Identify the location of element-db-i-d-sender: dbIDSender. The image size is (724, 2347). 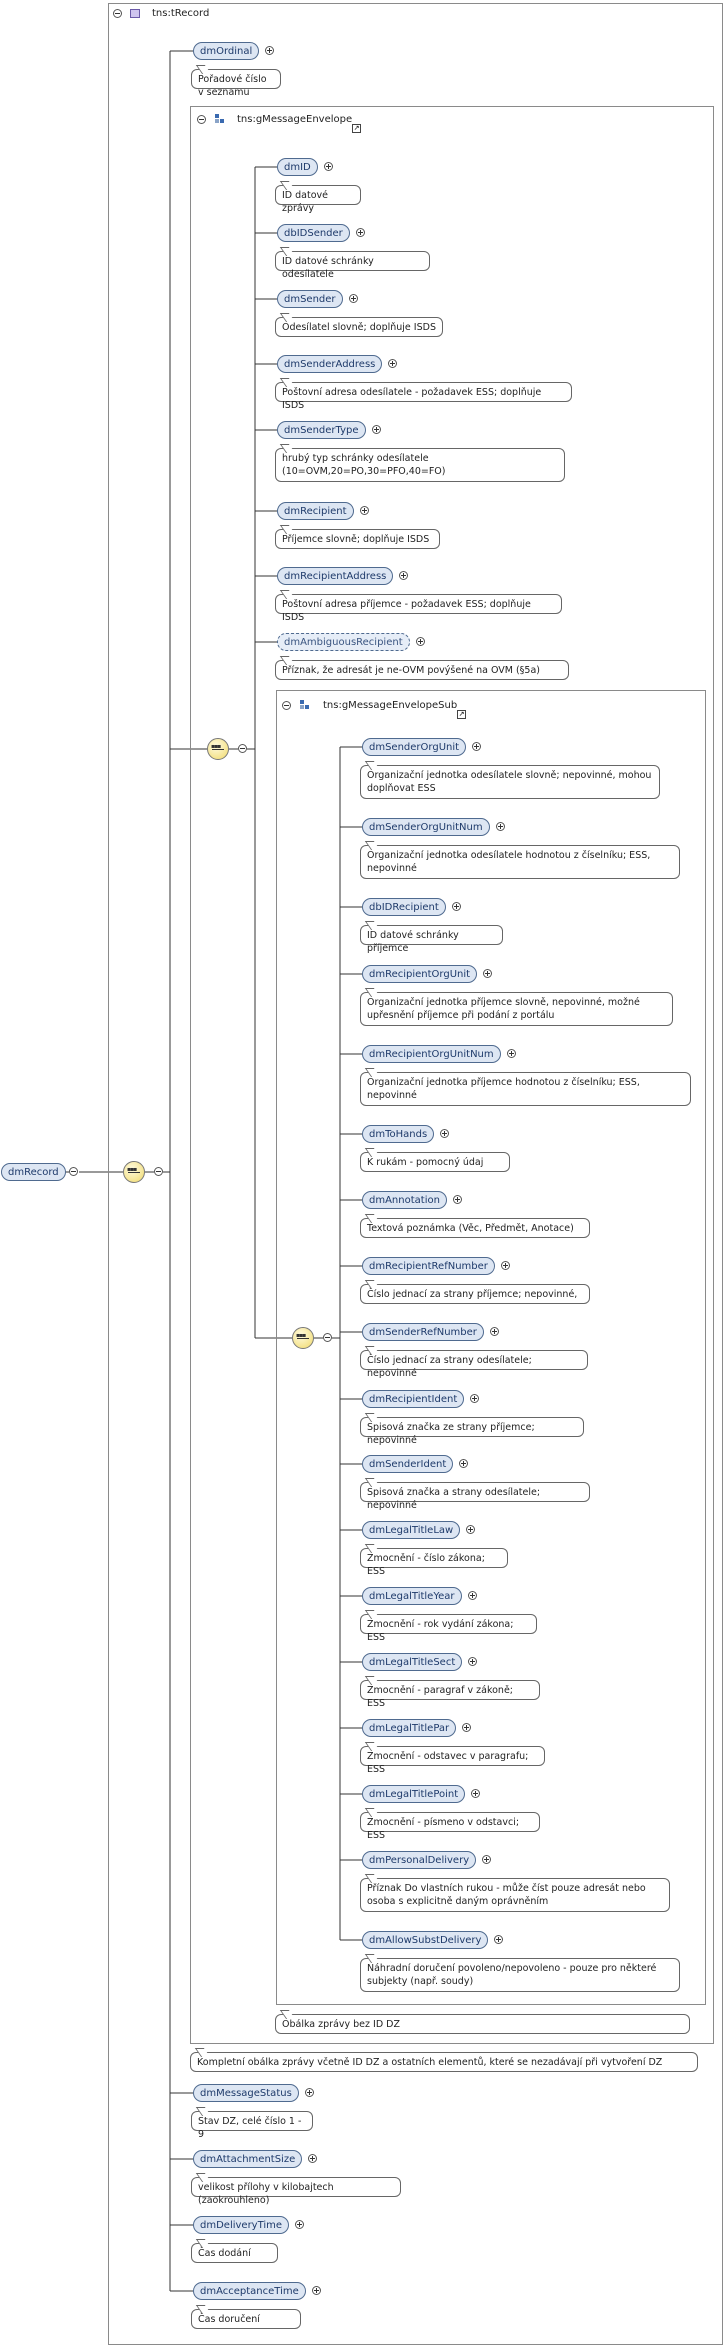
(313, 233).